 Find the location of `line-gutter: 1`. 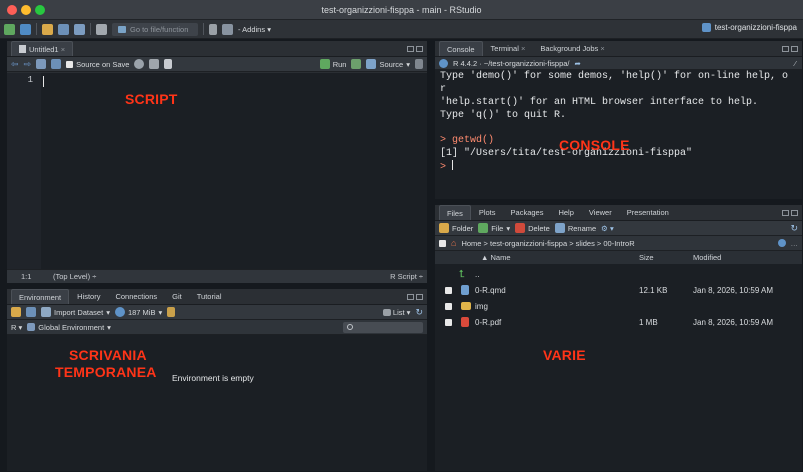

line-gutter: 1 is located at coordinates (24, 171).